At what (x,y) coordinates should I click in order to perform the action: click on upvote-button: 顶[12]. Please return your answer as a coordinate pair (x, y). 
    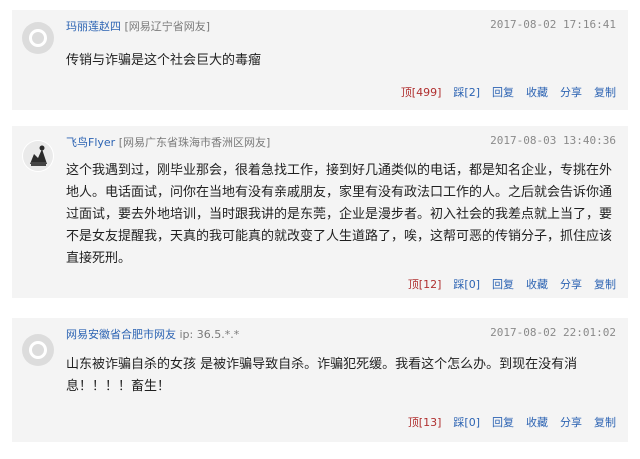
    Looking at the image, I should click on (425, 284).